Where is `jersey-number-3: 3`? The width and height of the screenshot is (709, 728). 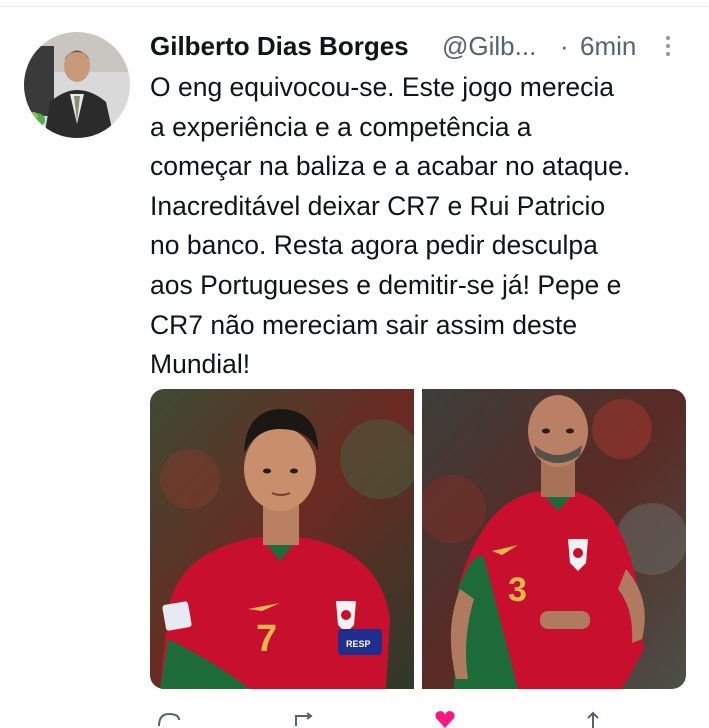 jersey-number-3: 3 is located at coordinates (517, 590).